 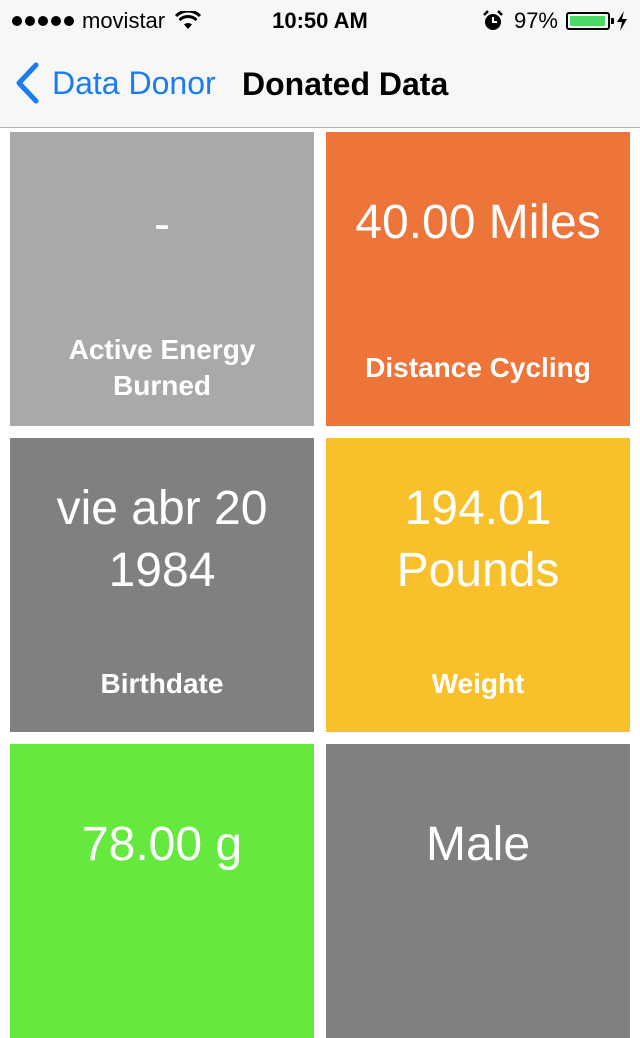 I want to click on back-button-label: Data Donor, so click(x=134, y=82).